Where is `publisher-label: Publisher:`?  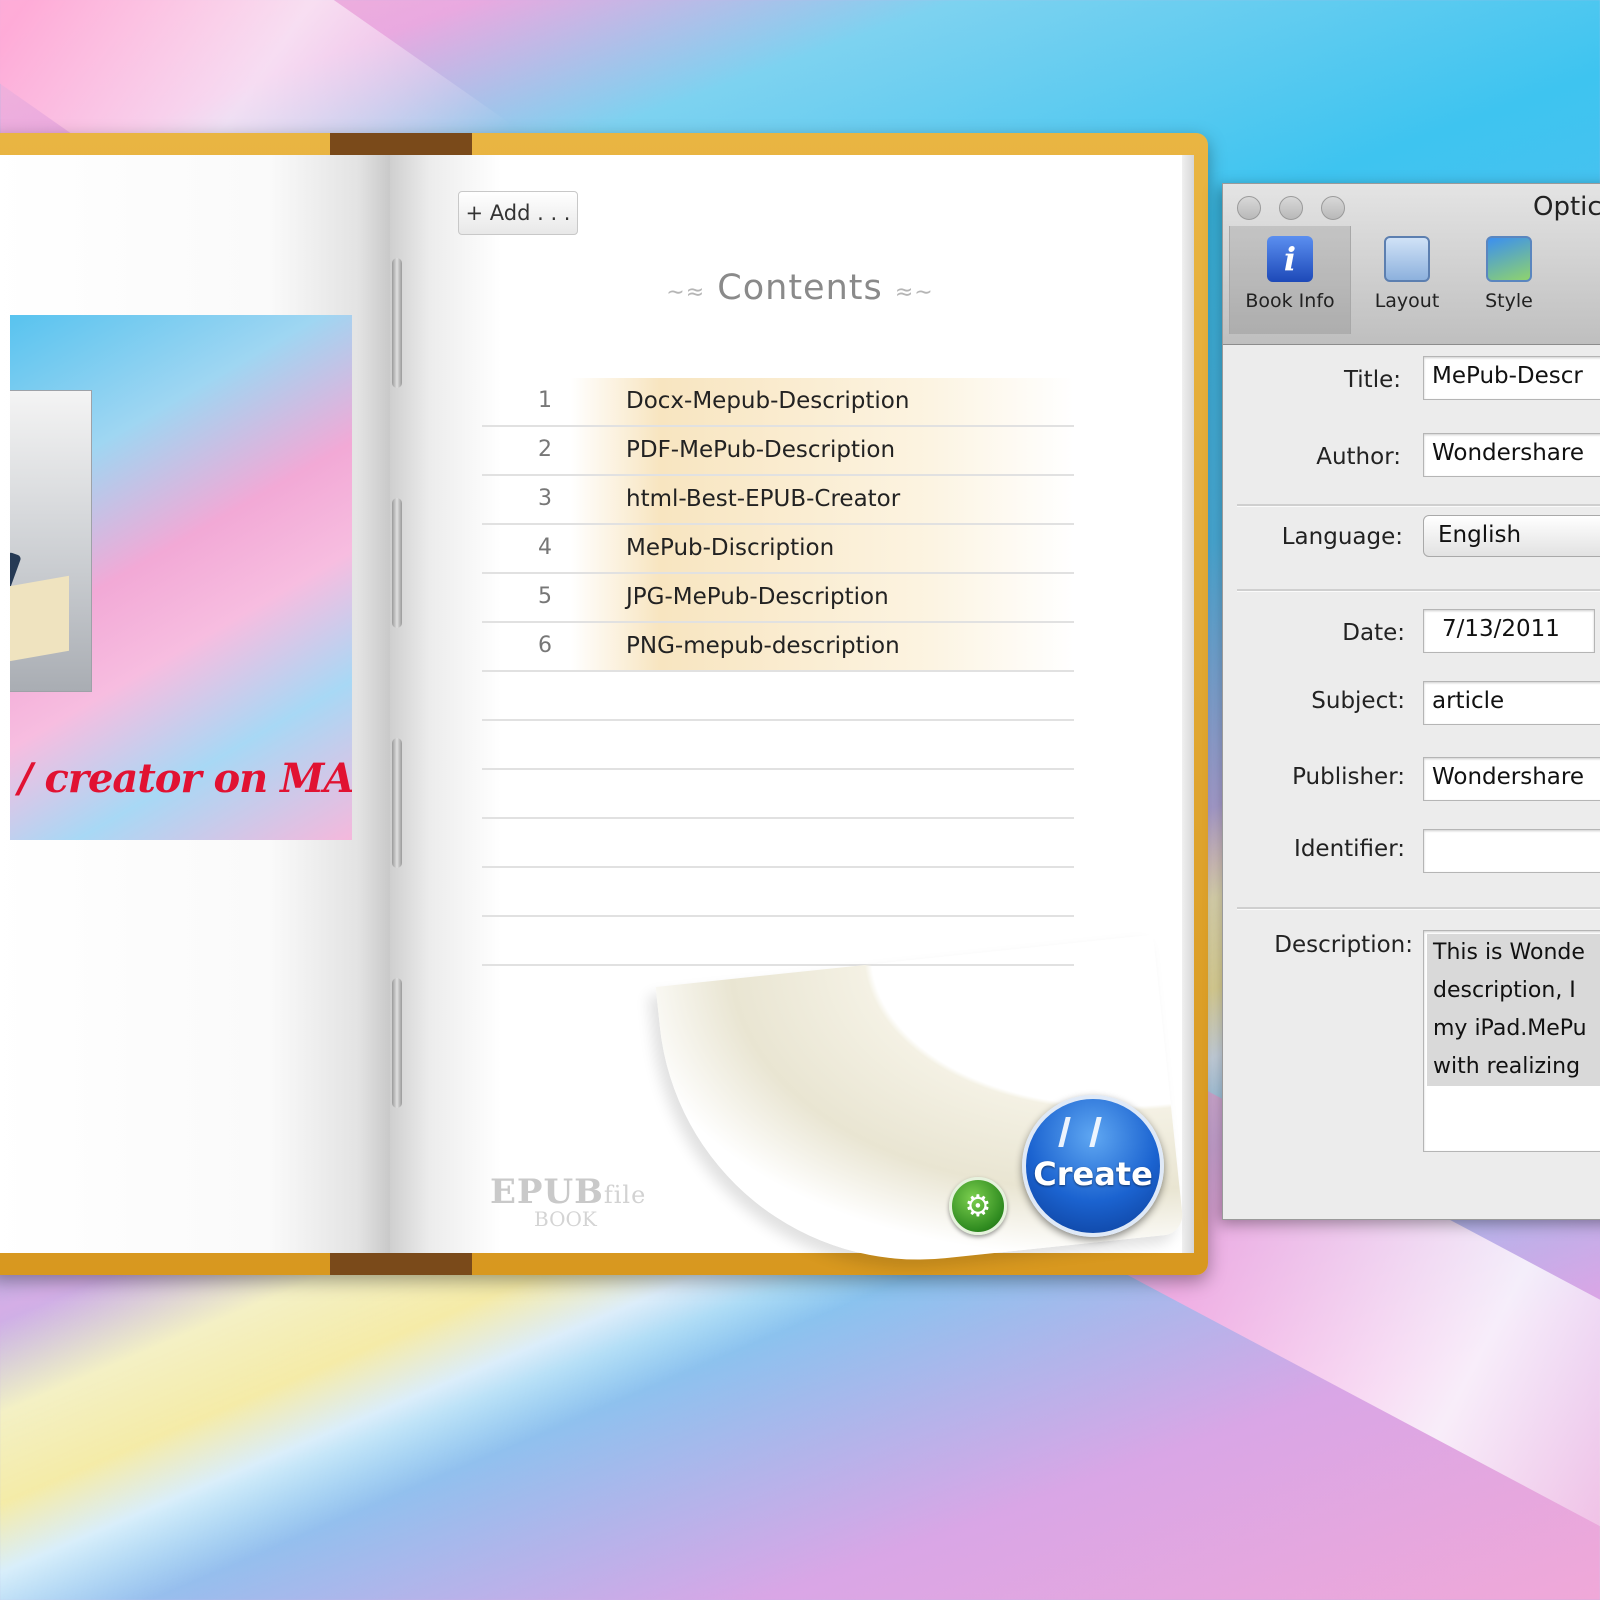
publisher-label: Publisher: is located at coordinates (1348, 777).